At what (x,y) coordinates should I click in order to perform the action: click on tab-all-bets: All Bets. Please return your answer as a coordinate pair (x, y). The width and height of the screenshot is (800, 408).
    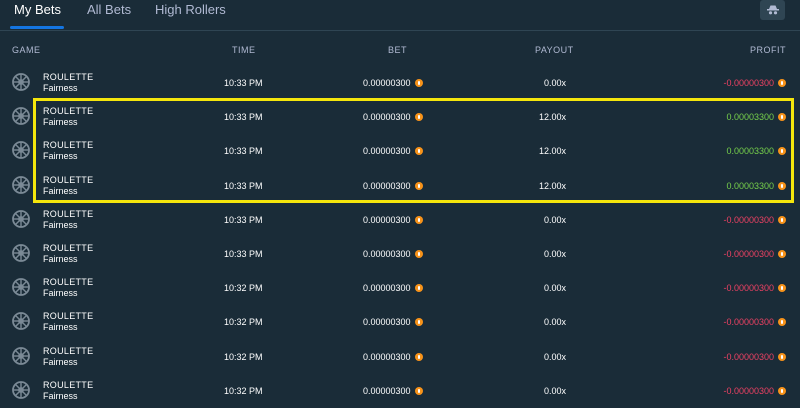
    Looking at the image, I should click on (109, 9).